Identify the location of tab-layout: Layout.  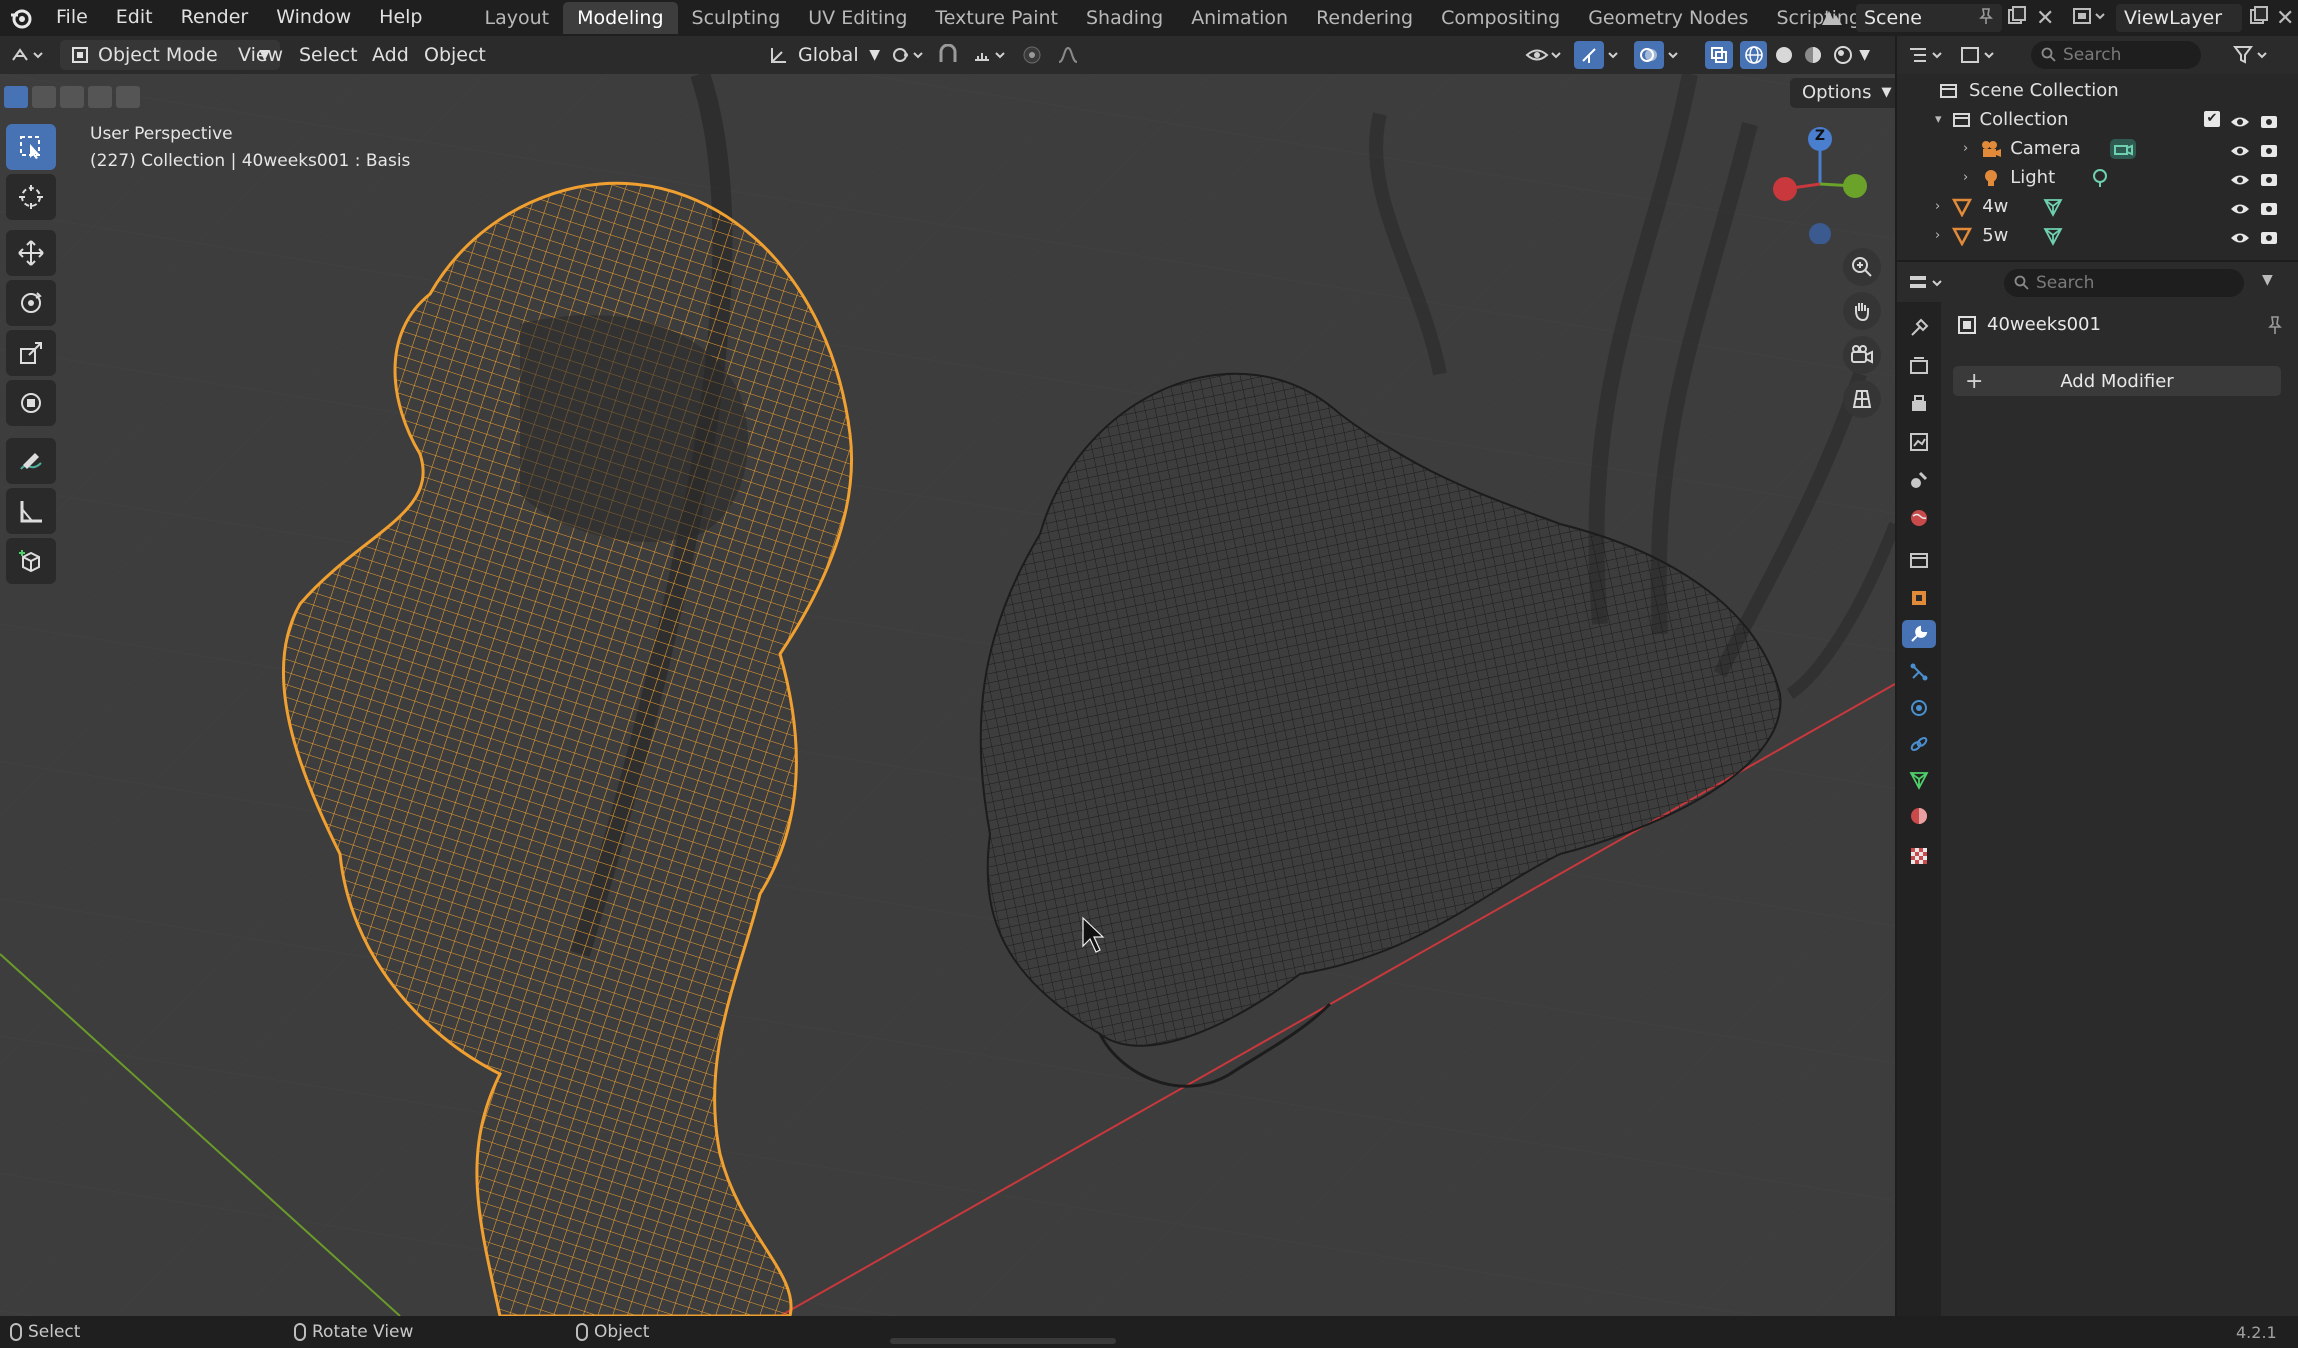
(517, 18).